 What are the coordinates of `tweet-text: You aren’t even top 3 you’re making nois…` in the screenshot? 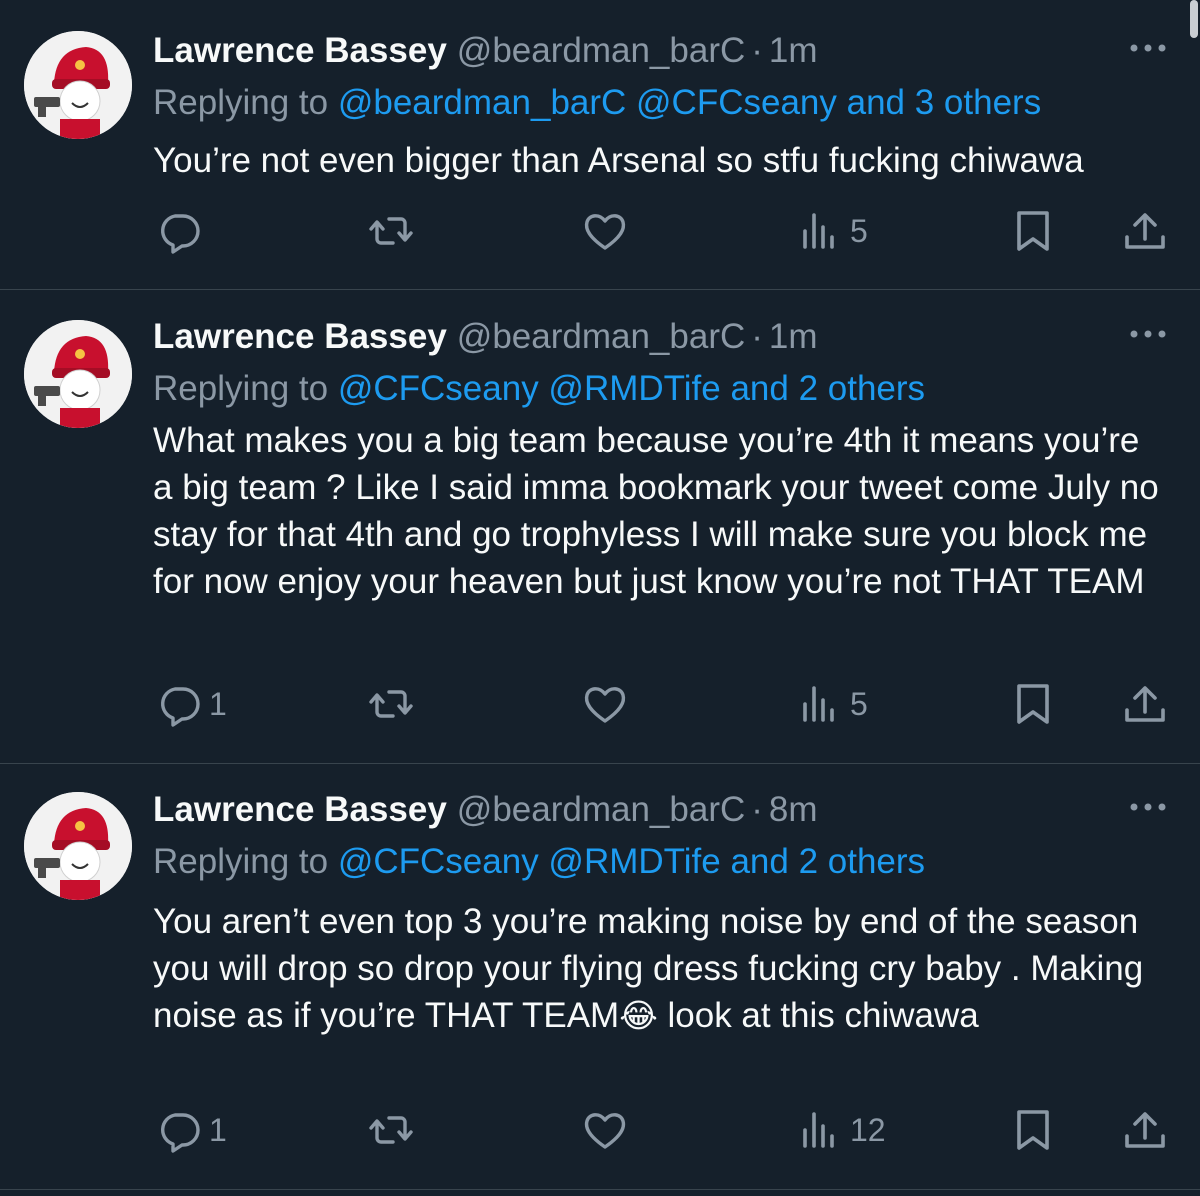 It's located at (658, 968).